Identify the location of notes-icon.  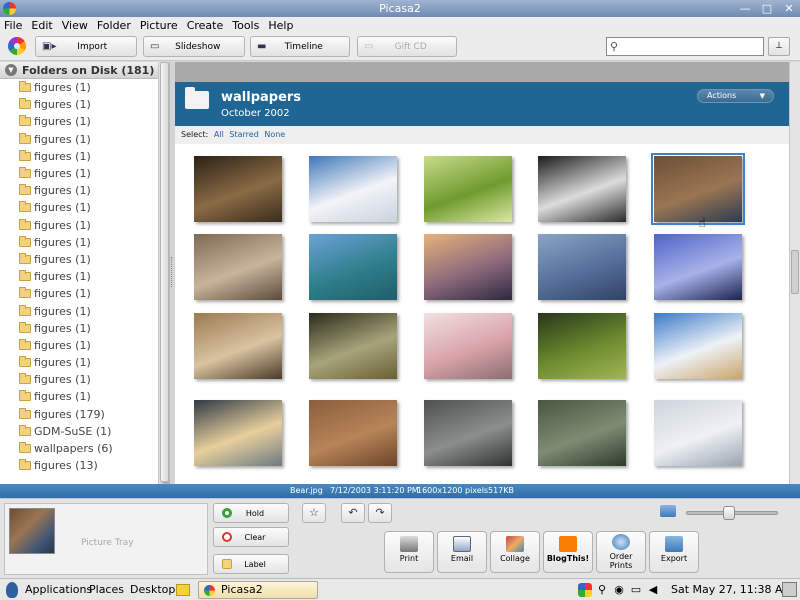
(183, 590).